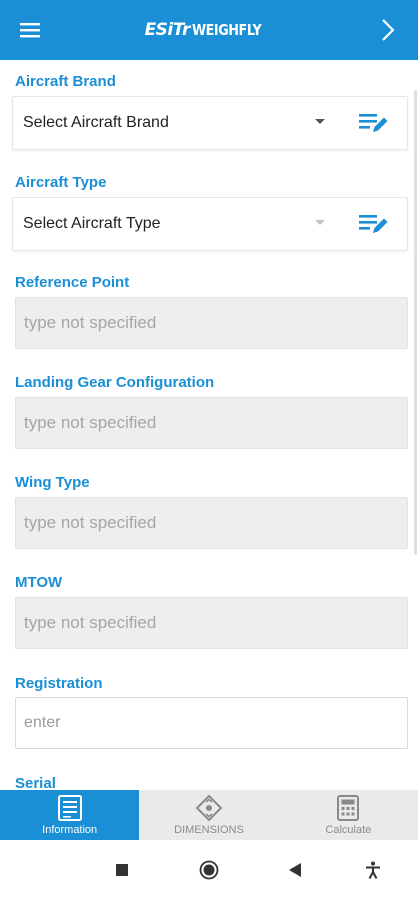  What do you see at coordinates (92, 223) in the screenshot?
I see `aircraft-type-value: Select Aircraft Type` at bounding box center [92, 223].